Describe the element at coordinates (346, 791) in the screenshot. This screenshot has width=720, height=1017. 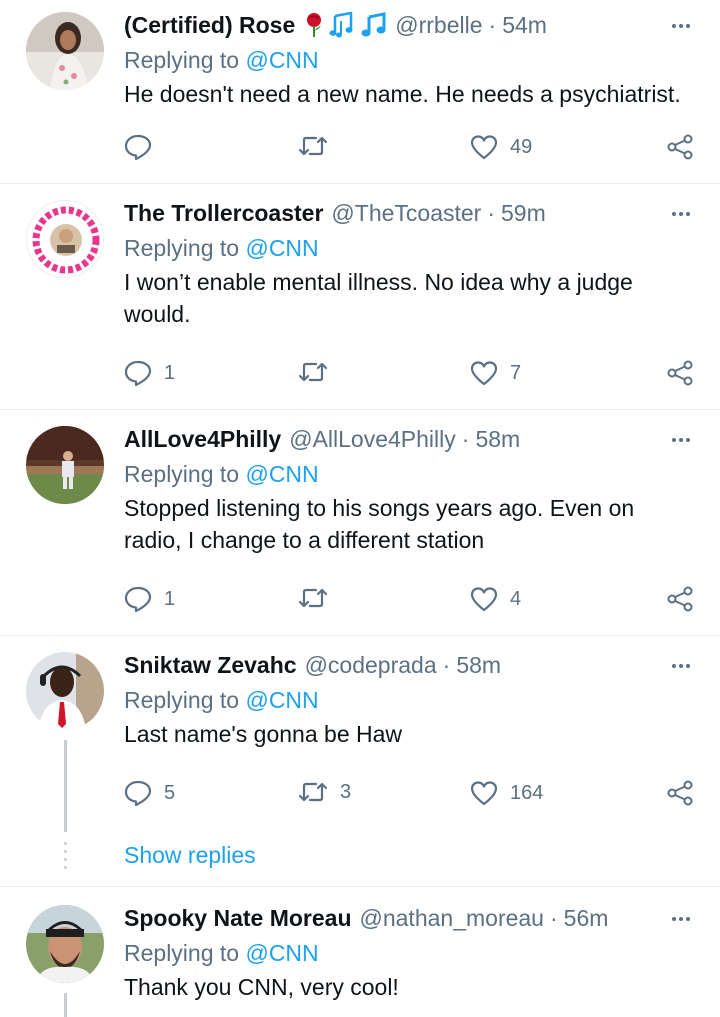
I see `retweet-count: 3` at that location.